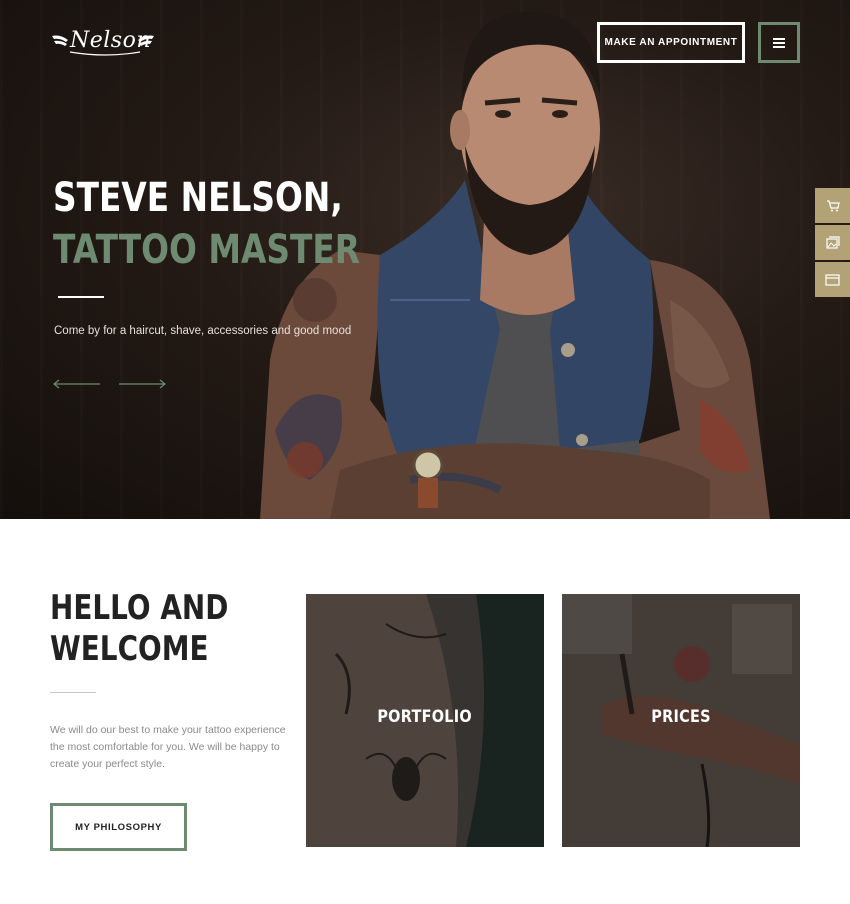  I want to click on welcome-title: HELLO AND WELCOME, so click(139, 629).